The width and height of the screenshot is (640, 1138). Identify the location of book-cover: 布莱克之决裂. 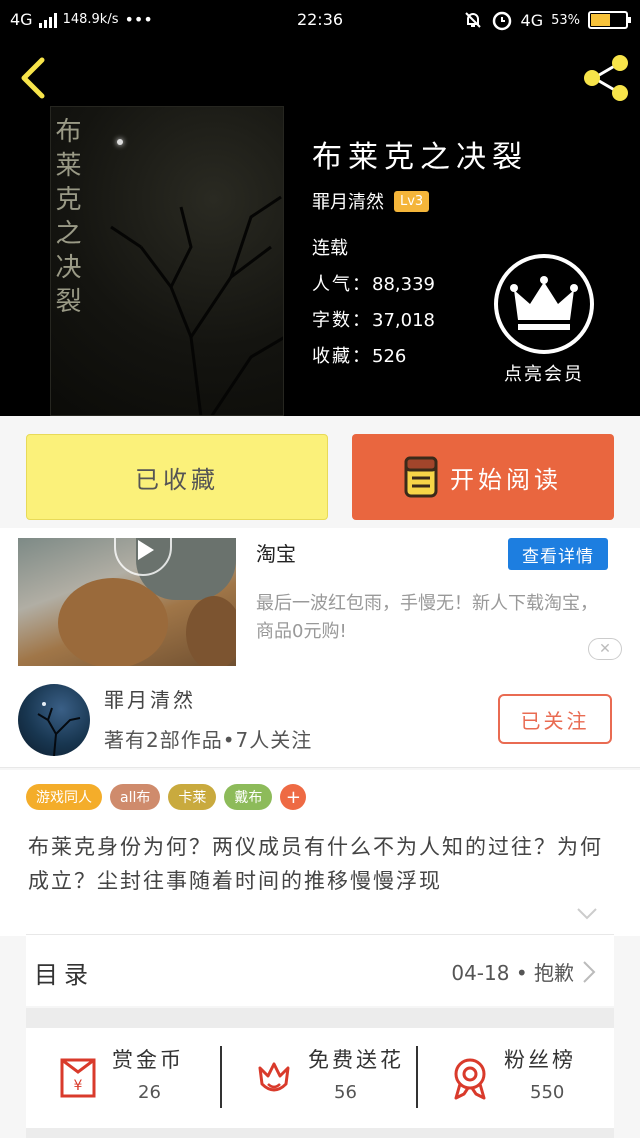
(167, 261).